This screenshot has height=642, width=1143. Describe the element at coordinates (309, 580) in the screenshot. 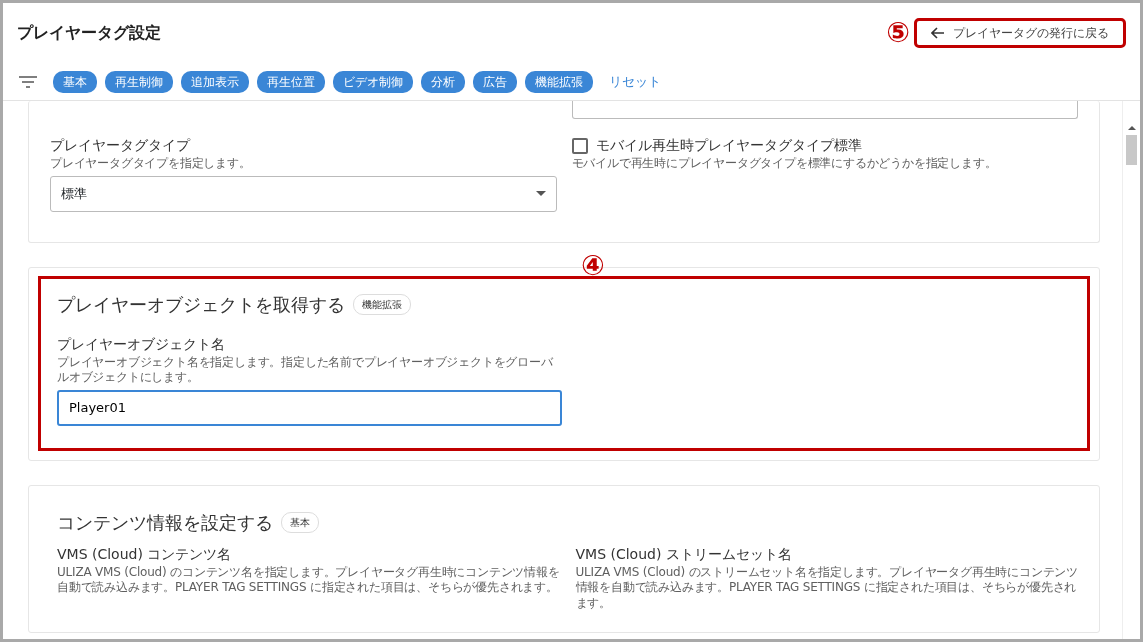

I see `field-description: ULIZA VMS (Cloud) のコンテンツ名を指定します。プレイヤータグ再生時にコンテンツ情報を自動で読み込みます。PLAYER TAG SETTINGS に指定された項目は、そちらが優先されます。` at that location.